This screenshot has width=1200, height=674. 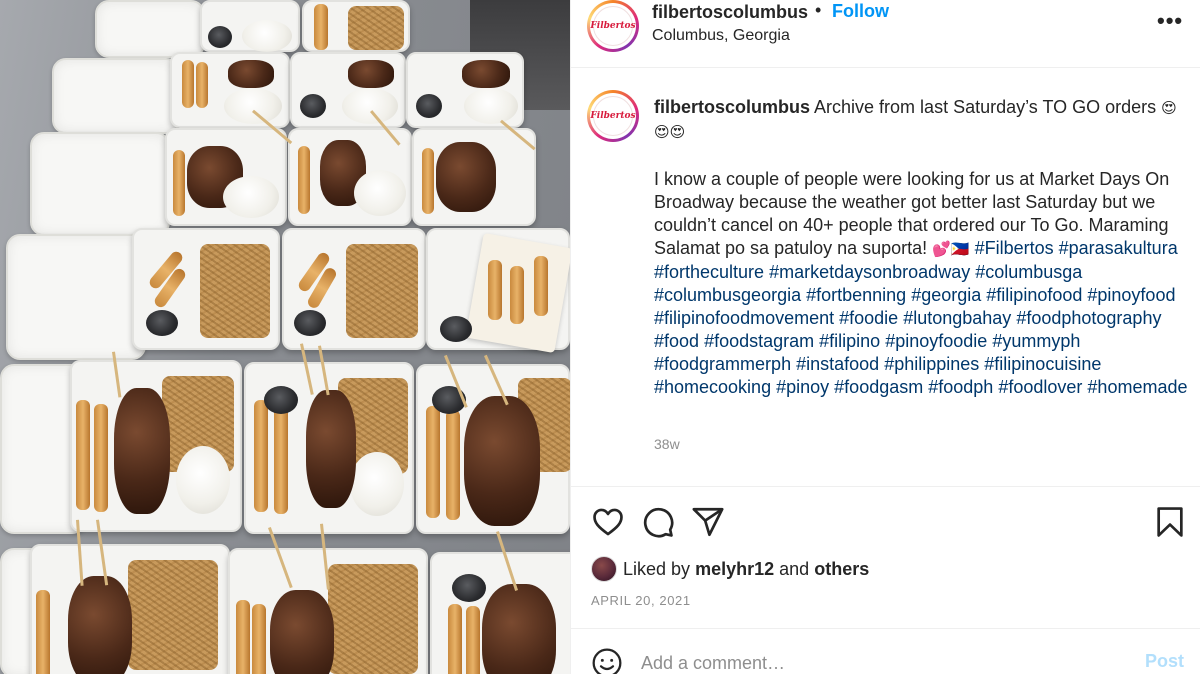 I want to click on hashtag-link: #pinoy, so click(x=802, y=387).